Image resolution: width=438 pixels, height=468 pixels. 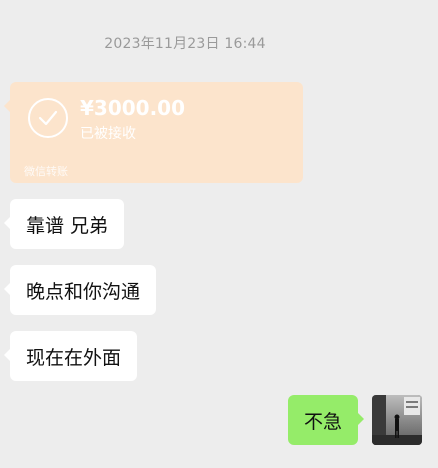 I want to click on sent-message-bubble: 不急, so click(x=326, y=420).